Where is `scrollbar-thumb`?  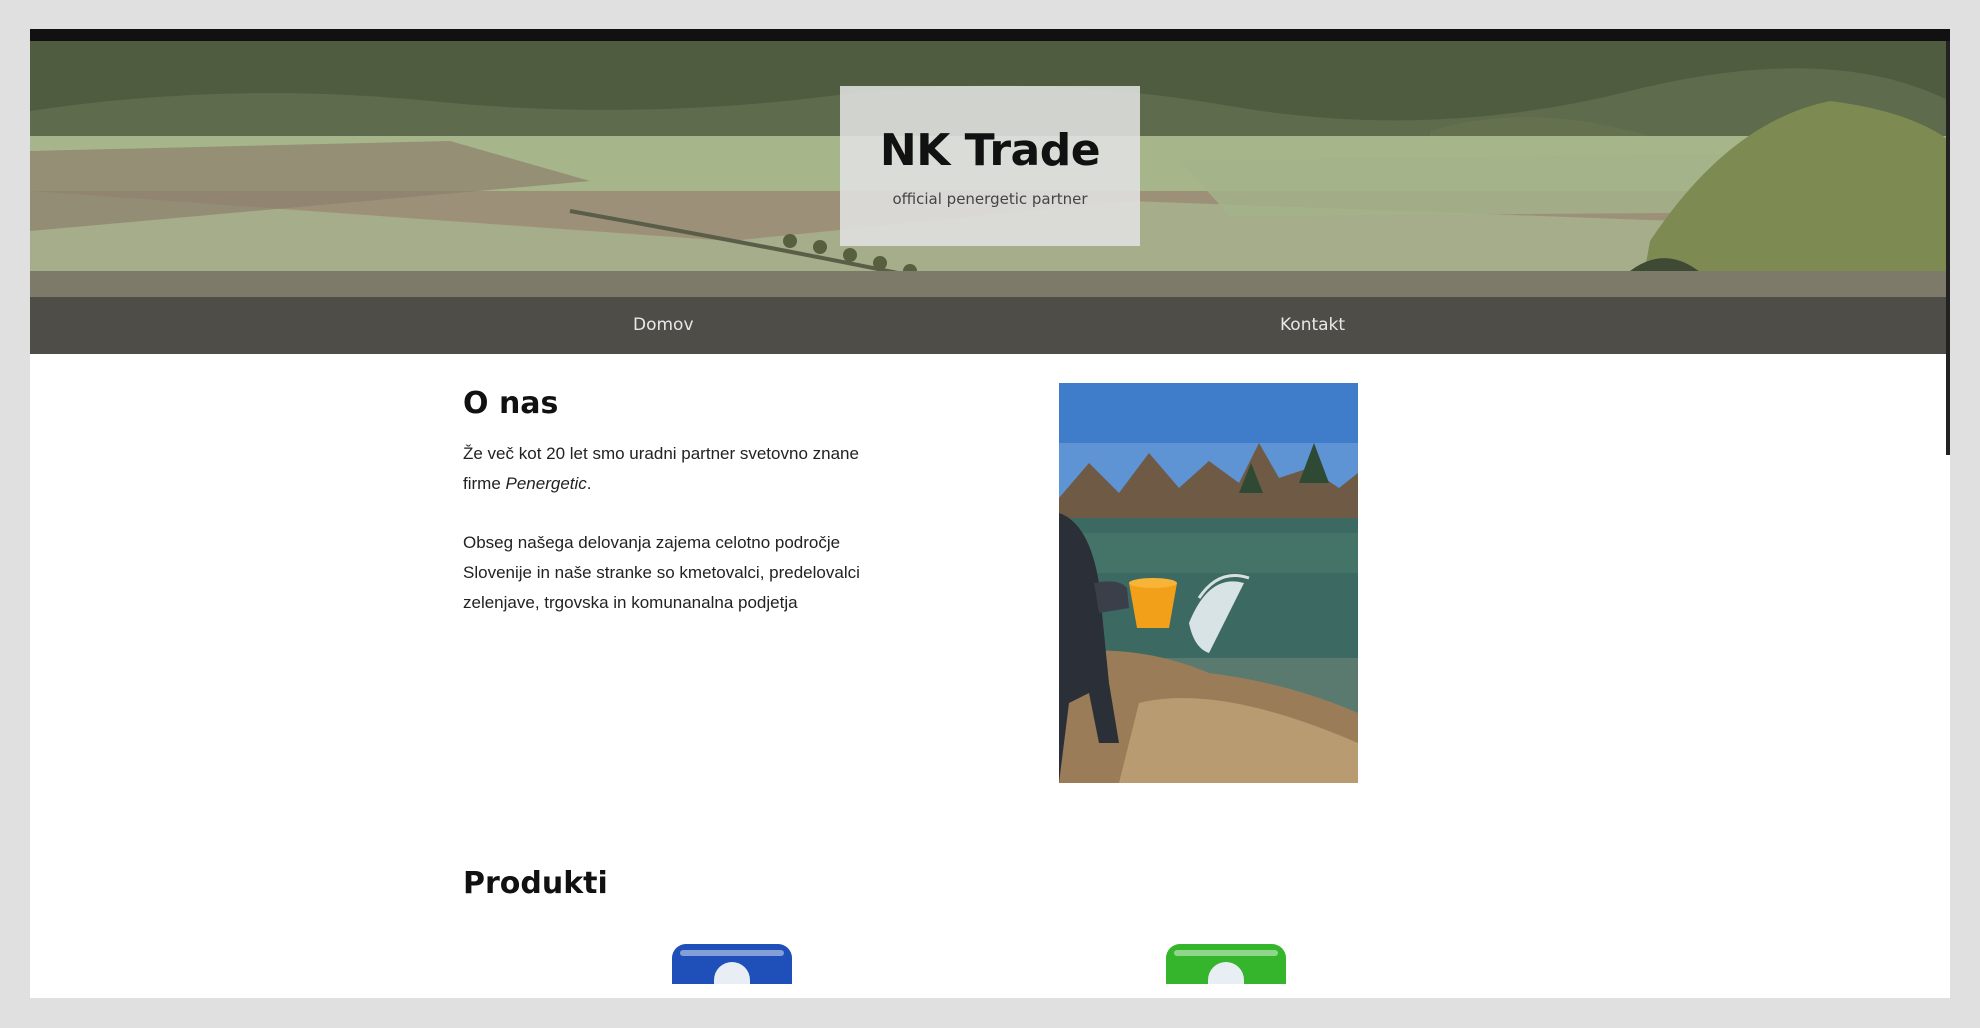 scrollbar-thumb is located at coordinates (1948, 248).